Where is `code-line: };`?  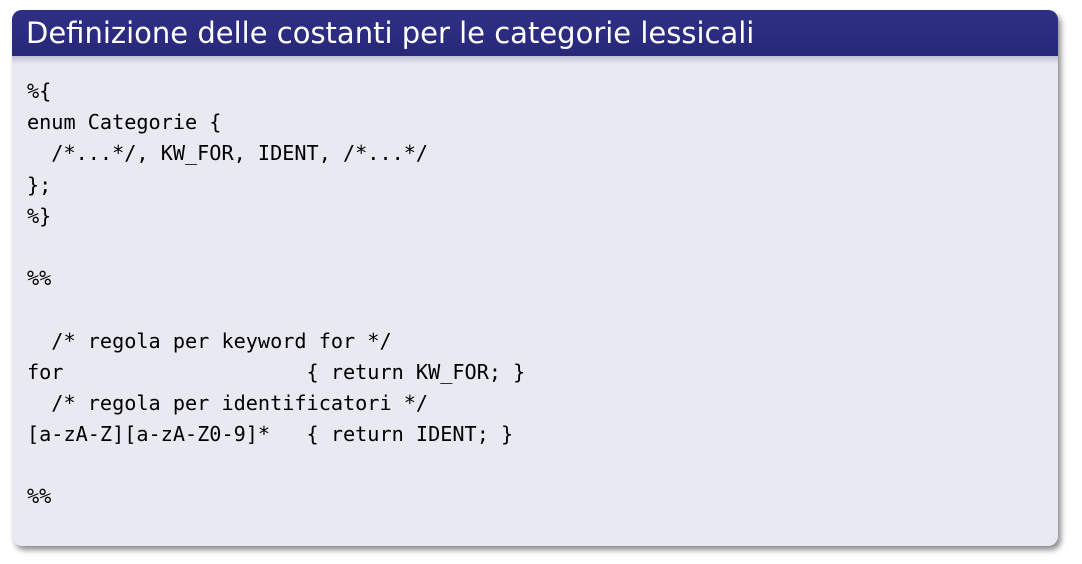 code-line: }; is located at coordinates (39, 184).